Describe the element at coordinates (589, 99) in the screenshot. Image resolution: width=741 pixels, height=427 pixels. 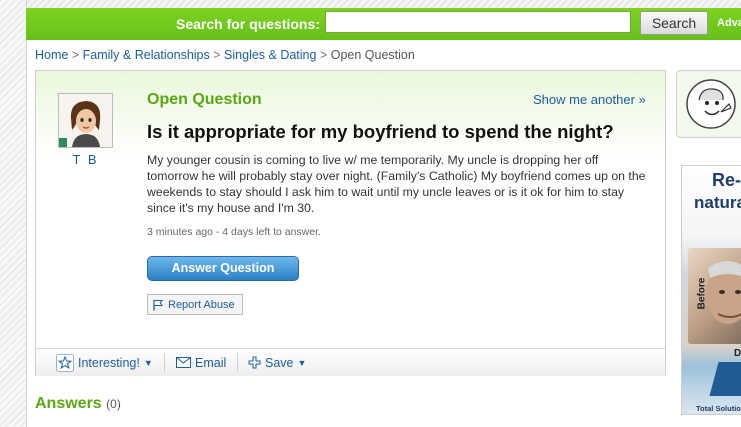
I see `show-another-link: Show me another »` at that location.